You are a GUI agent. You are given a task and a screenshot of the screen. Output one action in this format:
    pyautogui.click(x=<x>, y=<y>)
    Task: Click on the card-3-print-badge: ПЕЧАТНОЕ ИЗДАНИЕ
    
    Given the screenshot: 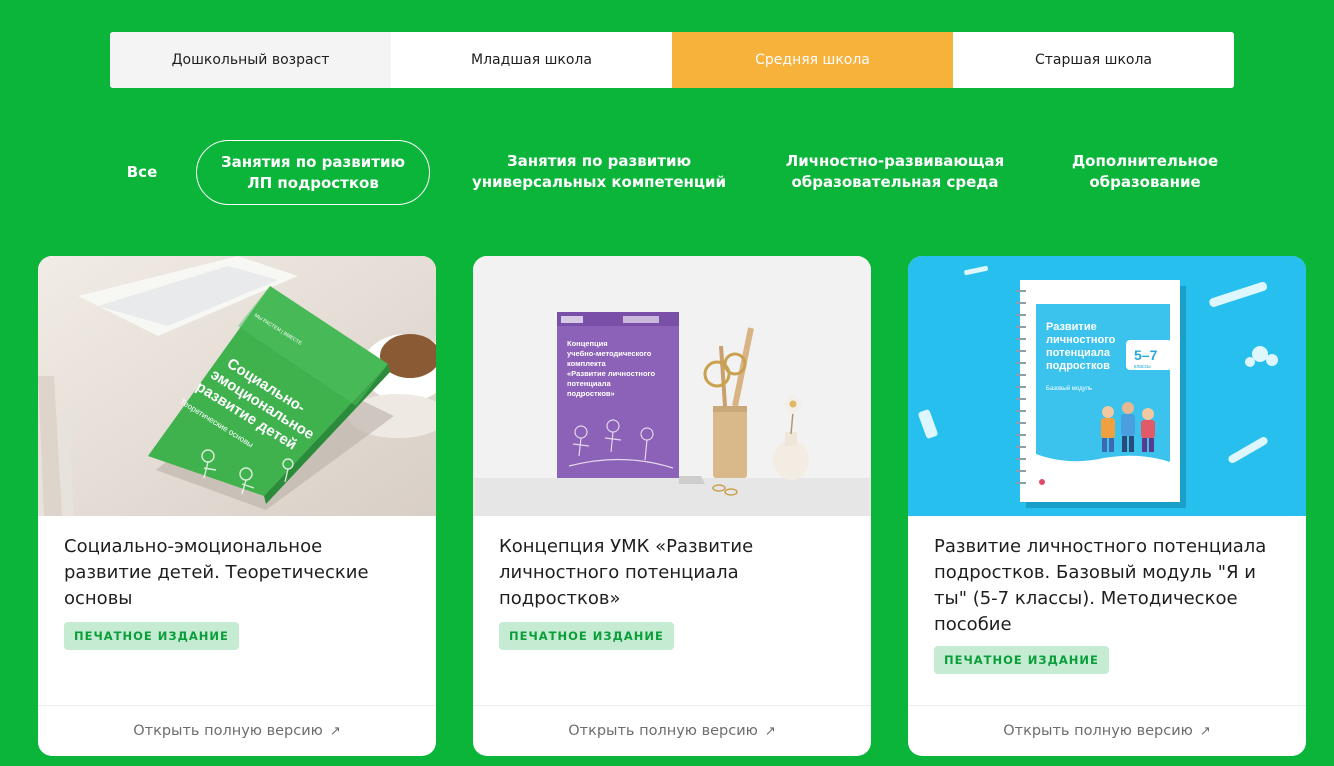 What is the action you would take?
    pyautogui.click(x=1021, y=660)
    